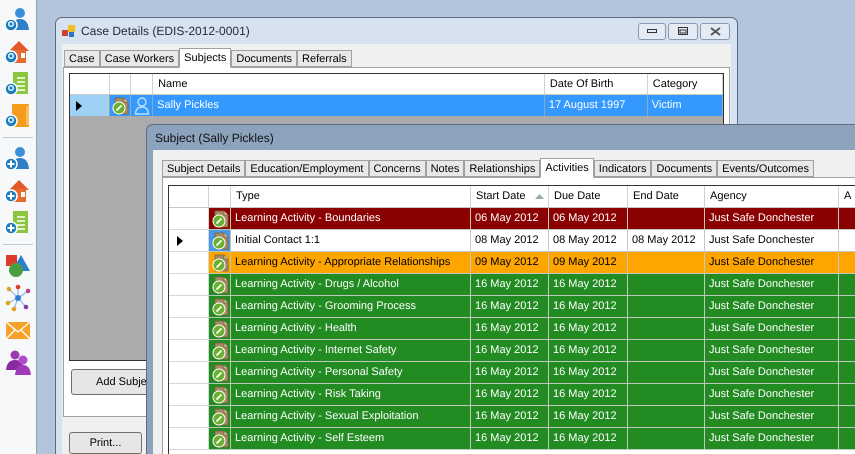 The image size is (855, 454). Describe the element at coordinates (140, 58) in the screenshot. I see `tab: Case Workers` at that location.